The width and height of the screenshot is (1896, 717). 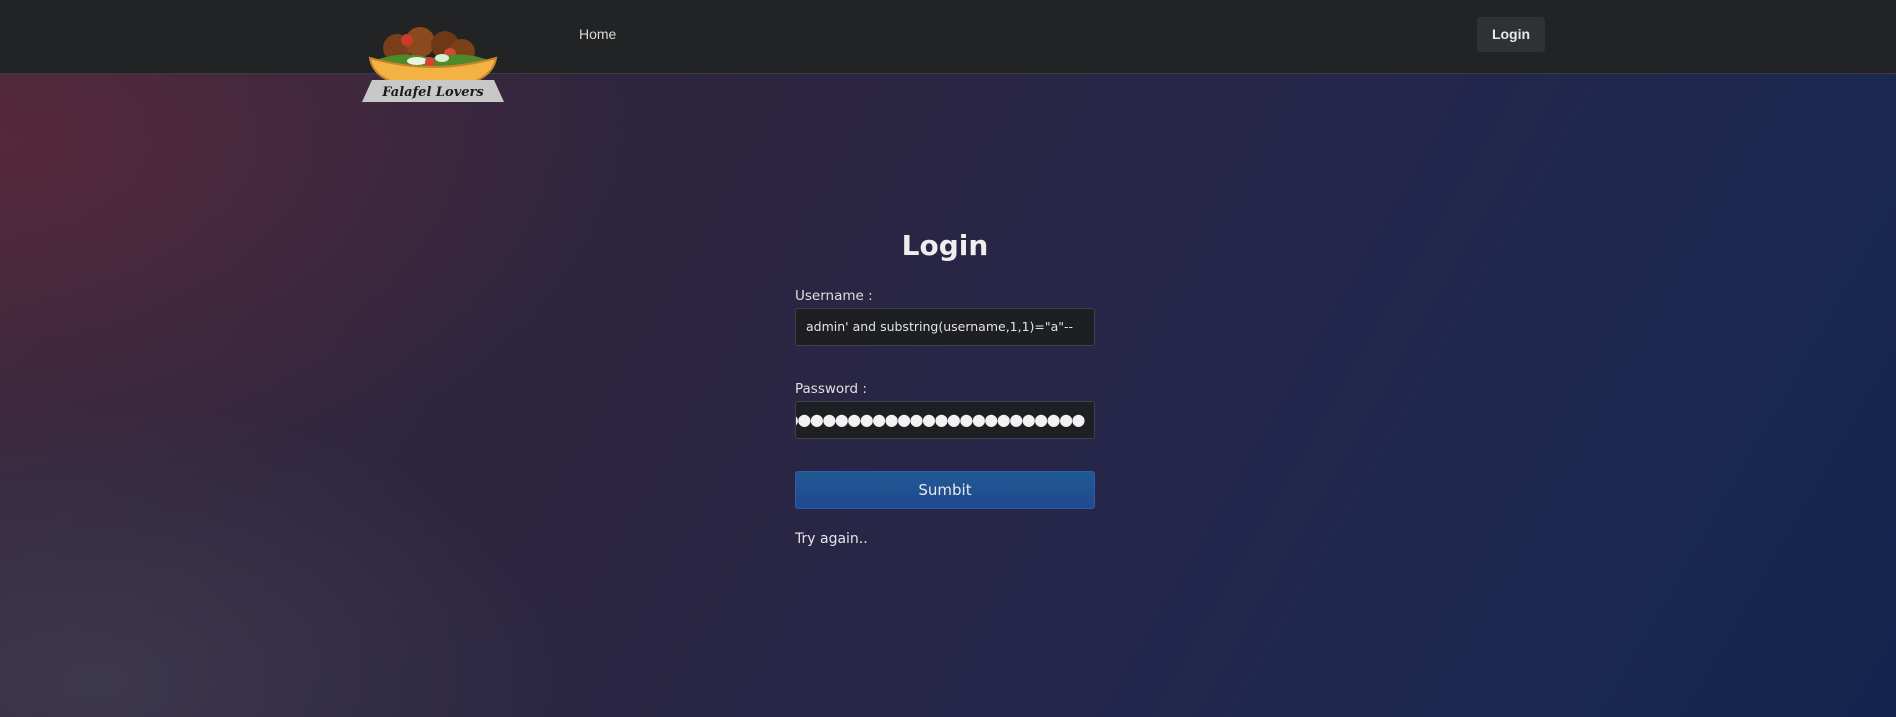 I want to click on username-input: admin' and substring(username,1,1)="a"--, so click(x=945, y=327).